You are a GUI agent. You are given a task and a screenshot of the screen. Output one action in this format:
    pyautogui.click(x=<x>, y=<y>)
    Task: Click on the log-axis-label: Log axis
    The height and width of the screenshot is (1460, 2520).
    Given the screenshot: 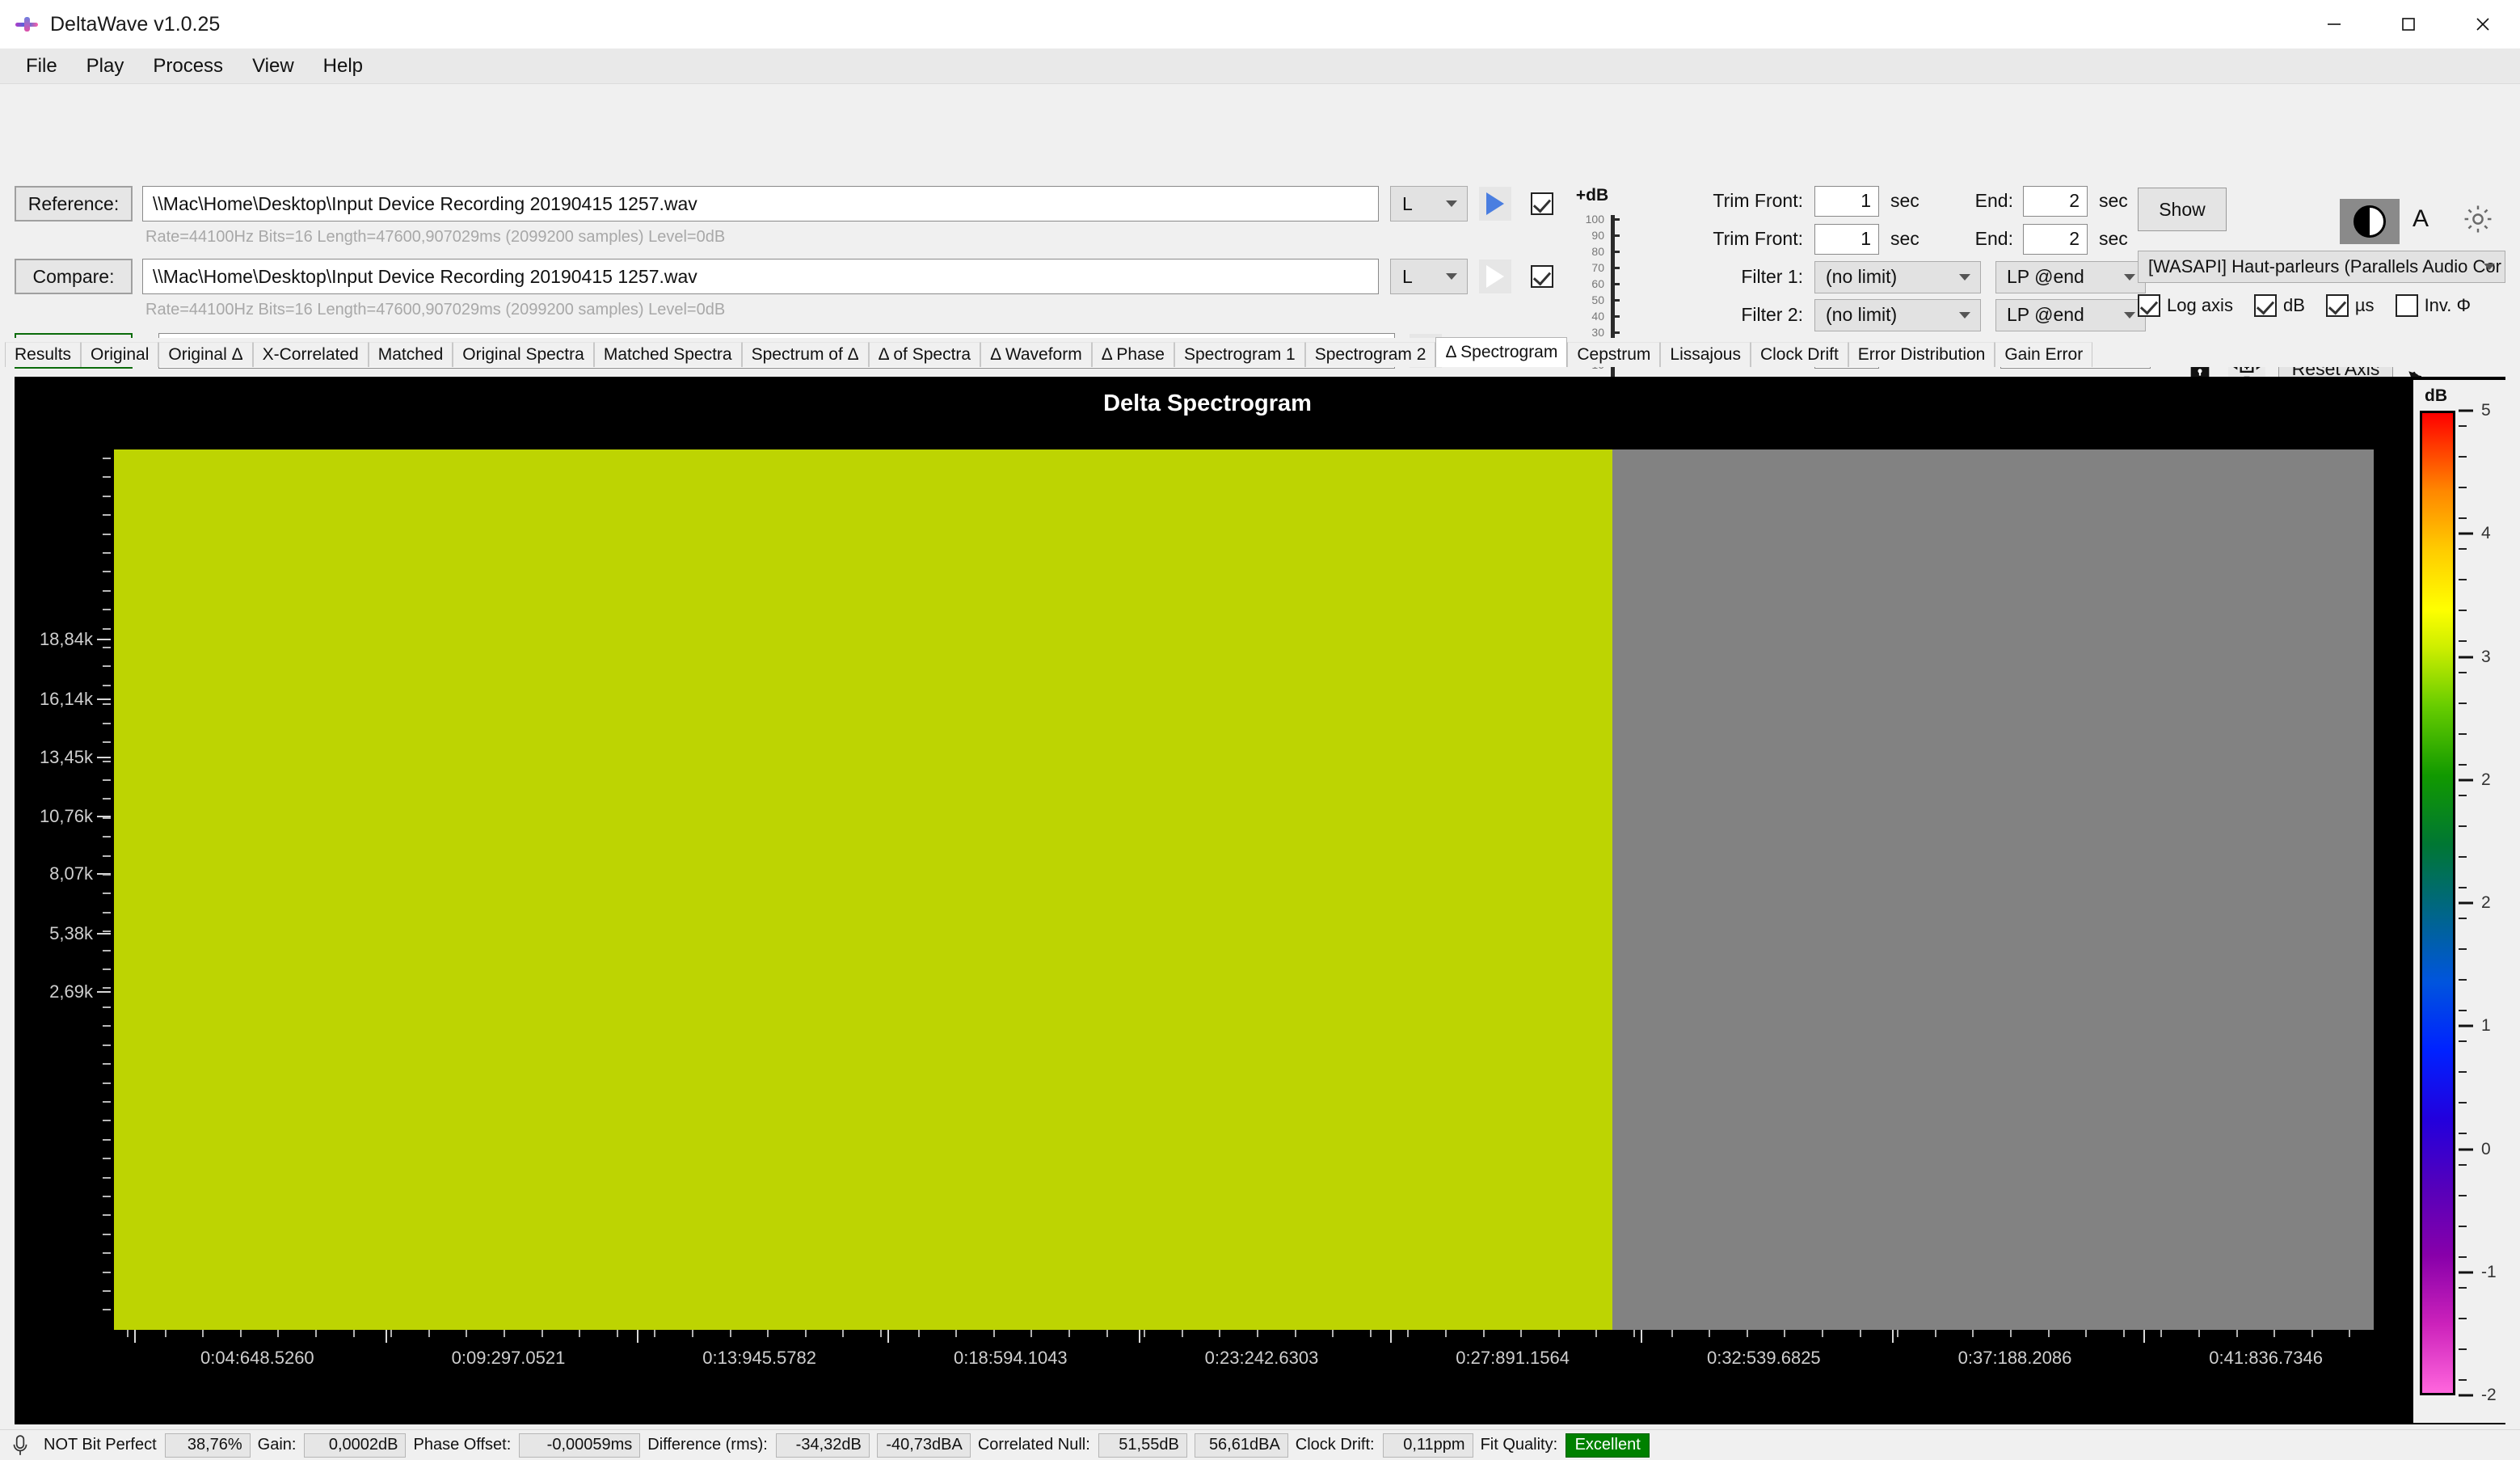 What is the action you would take?
    pyautogui.click(x=2200, y=305)
    